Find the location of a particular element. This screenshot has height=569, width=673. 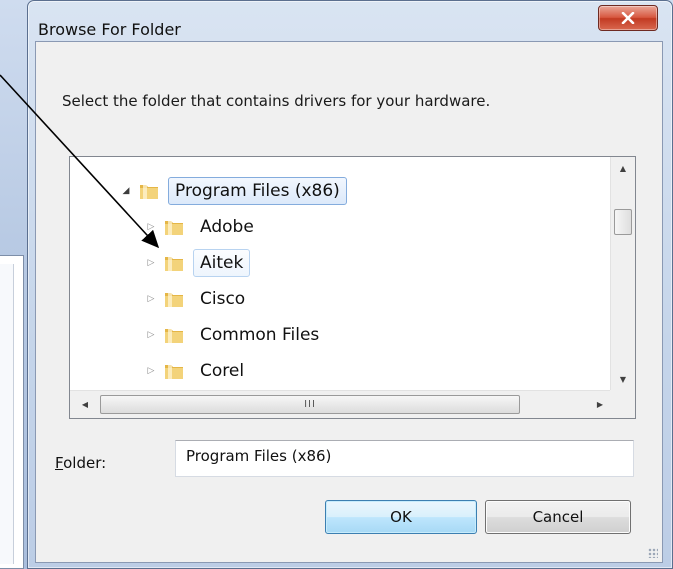

tree-item-cisco: ▷ Cisco is located at coordinates (390, 299).